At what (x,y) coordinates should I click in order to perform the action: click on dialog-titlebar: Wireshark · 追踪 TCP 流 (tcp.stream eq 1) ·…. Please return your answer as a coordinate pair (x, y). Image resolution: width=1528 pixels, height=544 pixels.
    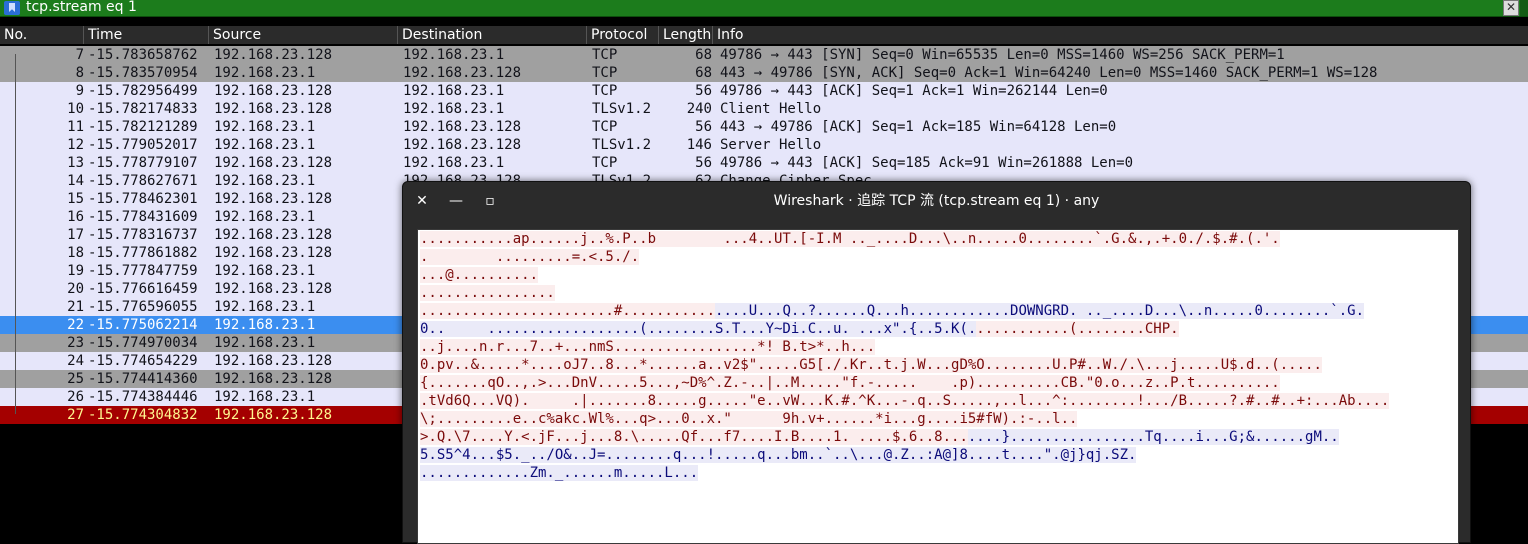
    Looking at the image, I should click on (936, 201).